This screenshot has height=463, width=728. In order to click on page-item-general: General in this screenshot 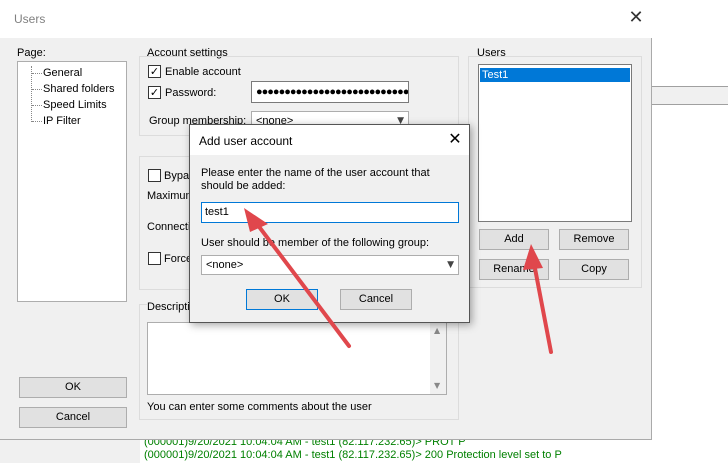, I will do `click(62, 73)`.